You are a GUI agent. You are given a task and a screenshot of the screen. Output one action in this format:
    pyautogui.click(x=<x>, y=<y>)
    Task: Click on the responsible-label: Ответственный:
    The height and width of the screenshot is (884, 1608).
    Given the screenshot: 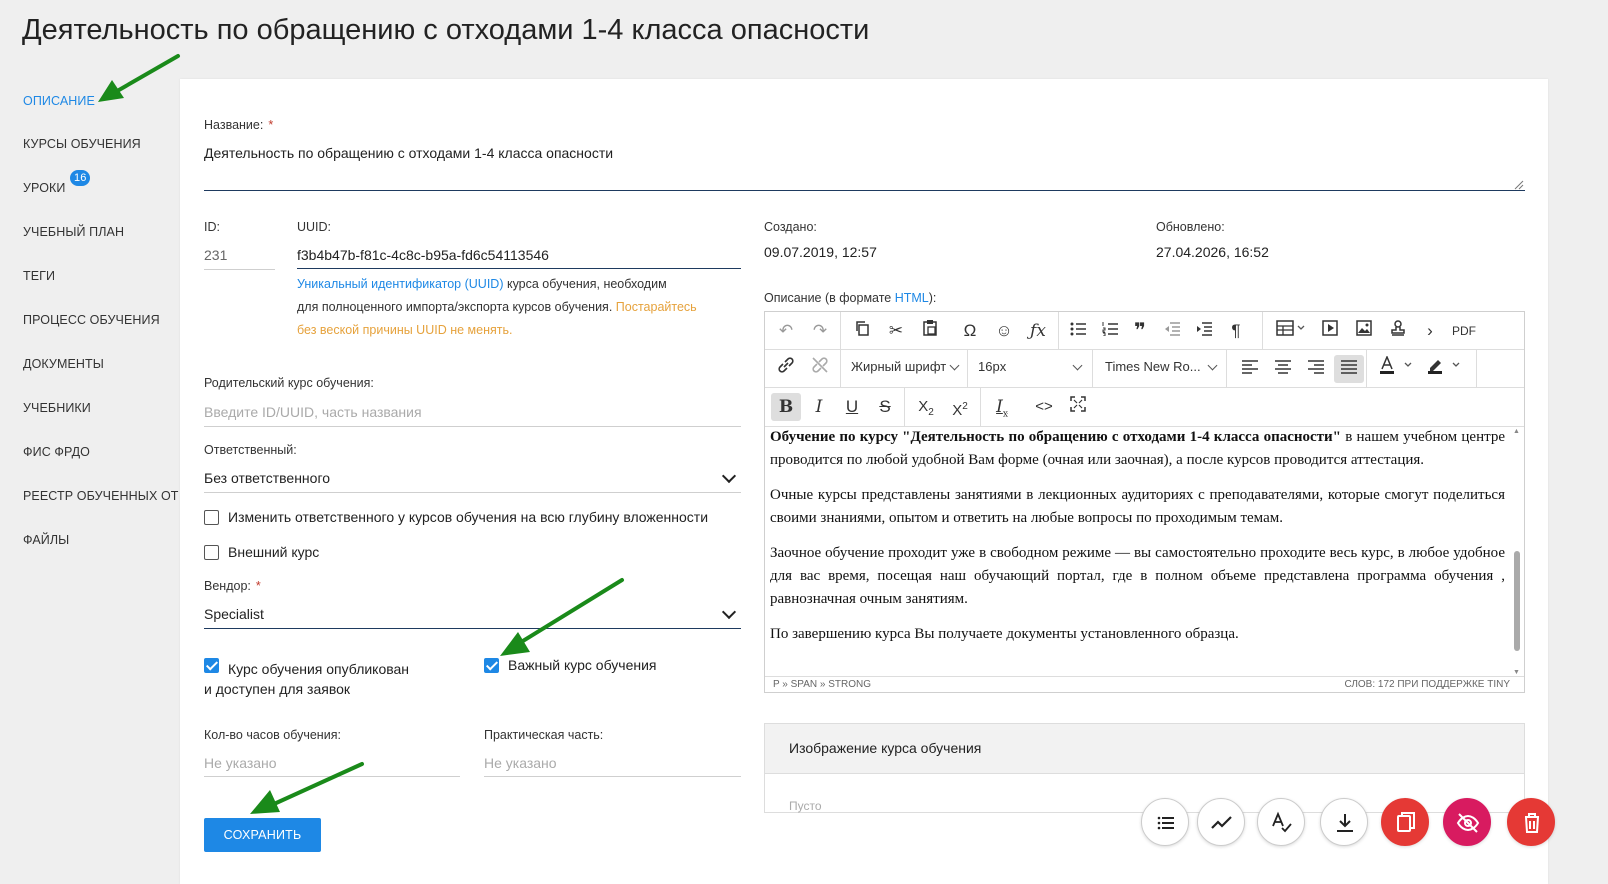 What is the action you would take?
    pyautogui.click(x=250, y=450)
    